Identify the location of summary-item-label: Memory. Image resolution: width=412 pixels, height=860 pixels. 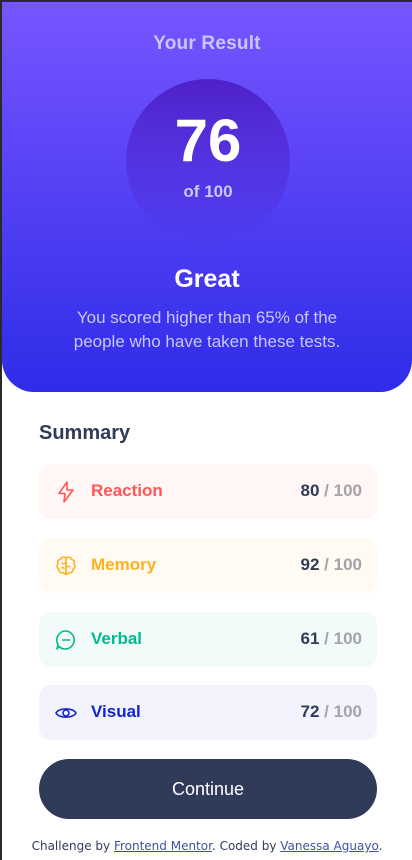
(124, 564).